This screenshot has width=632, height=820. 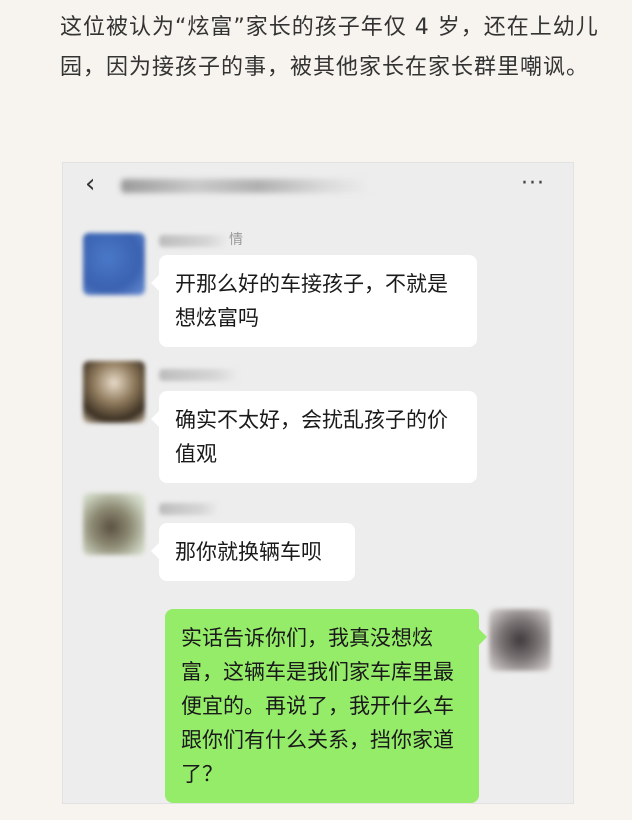 What do you see at coordinates (246, 186) in the screenshot?
I see `chat-title-blurred` at bounding box center [246, 186].